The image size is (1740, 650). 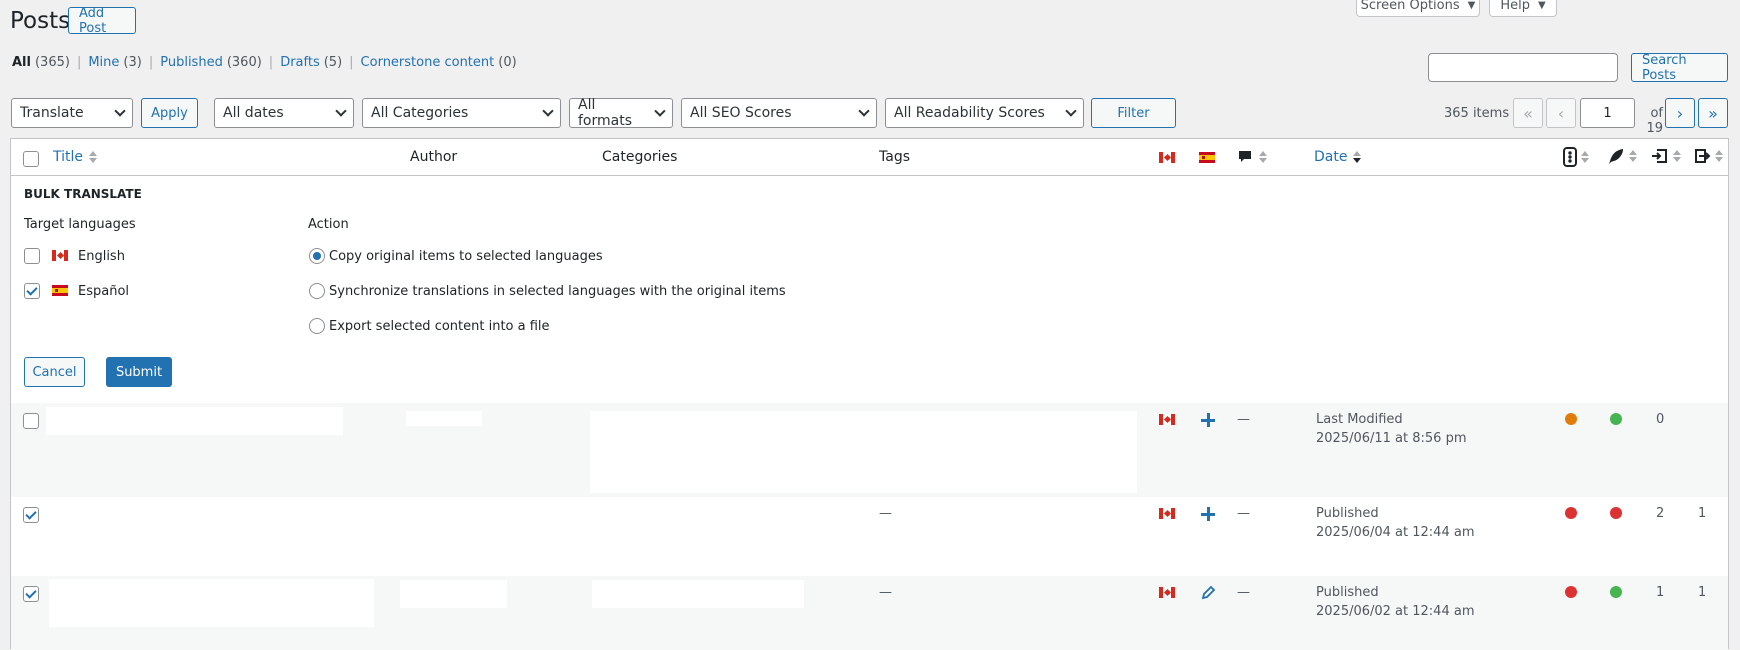 I want to click on column-categories: Categories, so click(x=640, y=157).